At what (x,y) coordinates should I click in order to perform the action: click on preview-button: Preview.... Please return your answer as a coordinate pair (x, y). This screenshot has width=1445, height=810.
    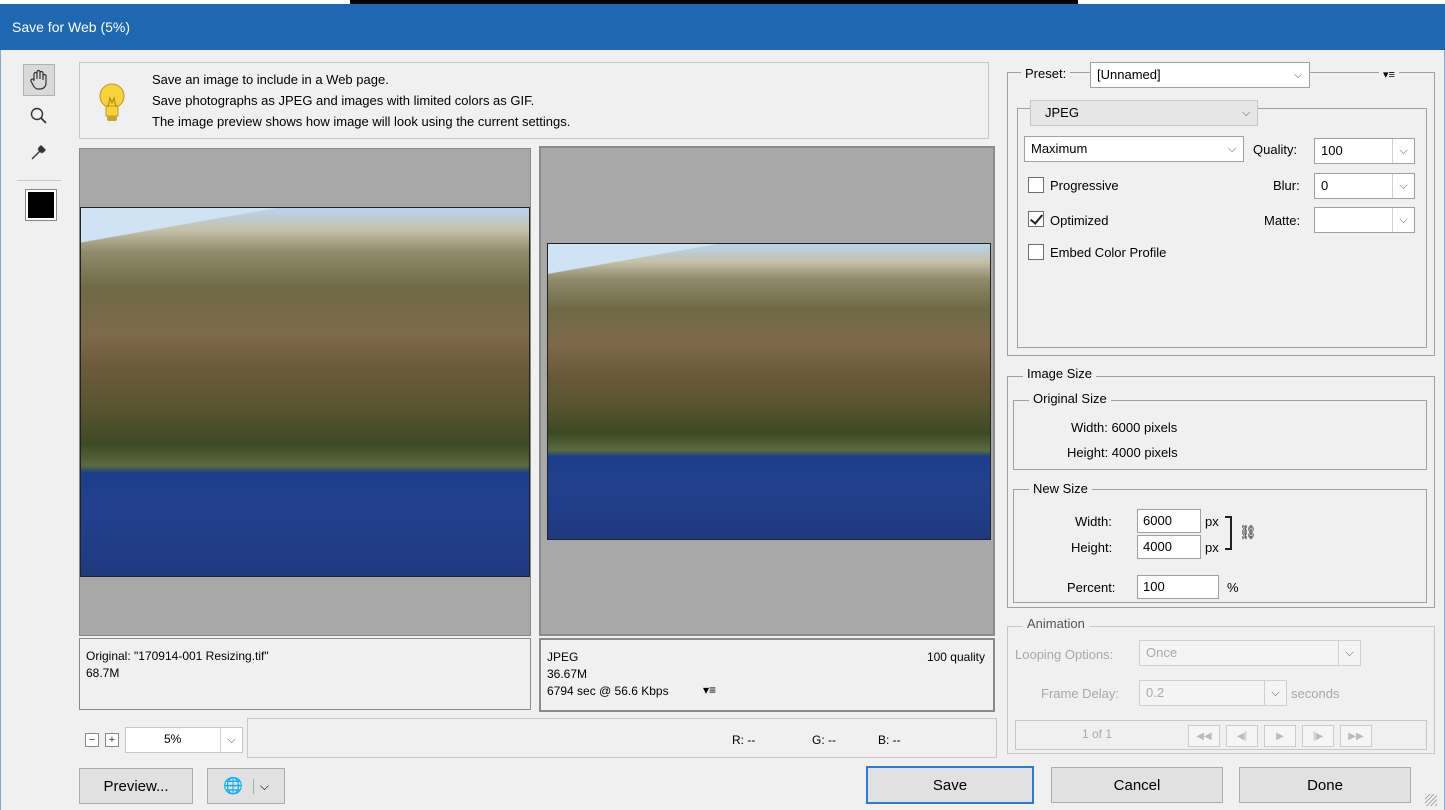
    Looking at the image, I should click on (136, 786).